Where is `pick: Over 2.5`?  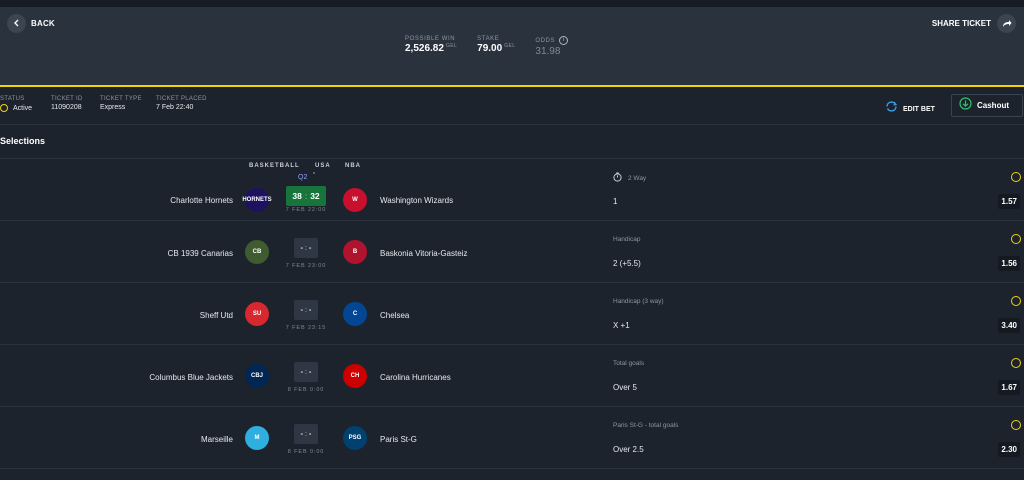 pick: Over 2.5 is located at coordinates (628, 449).